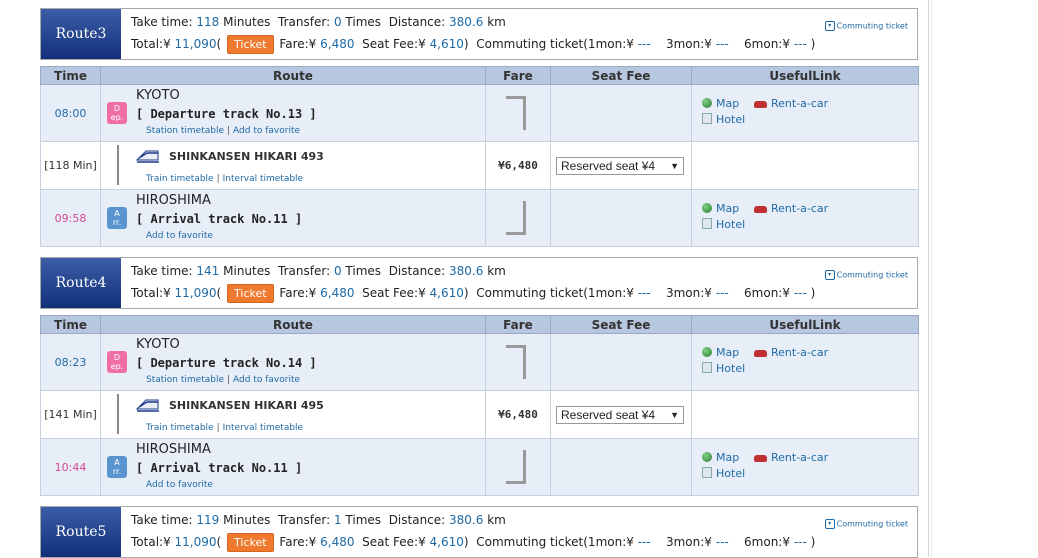 The width and height of the screenshot is (1038, 558). I want to click on th-route: Route, so click(293, 324).